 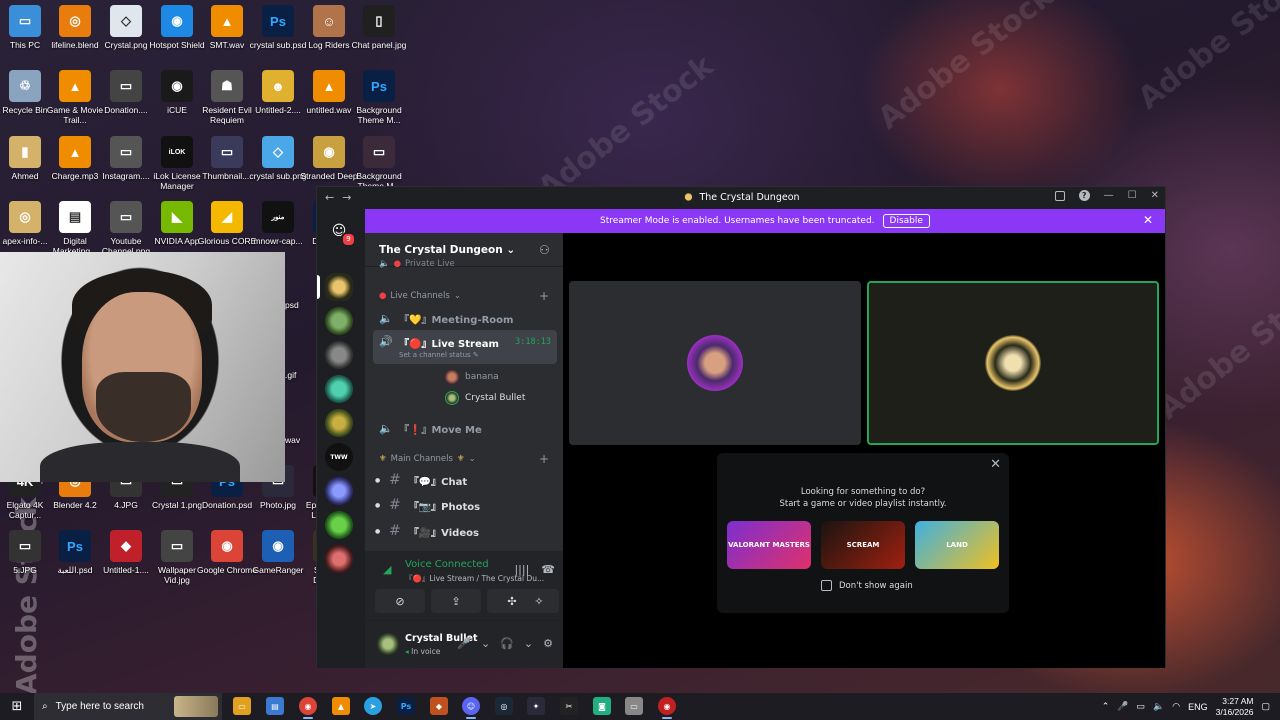 I want to click on soundboard-button: ✧, so click(x=539, y=601).